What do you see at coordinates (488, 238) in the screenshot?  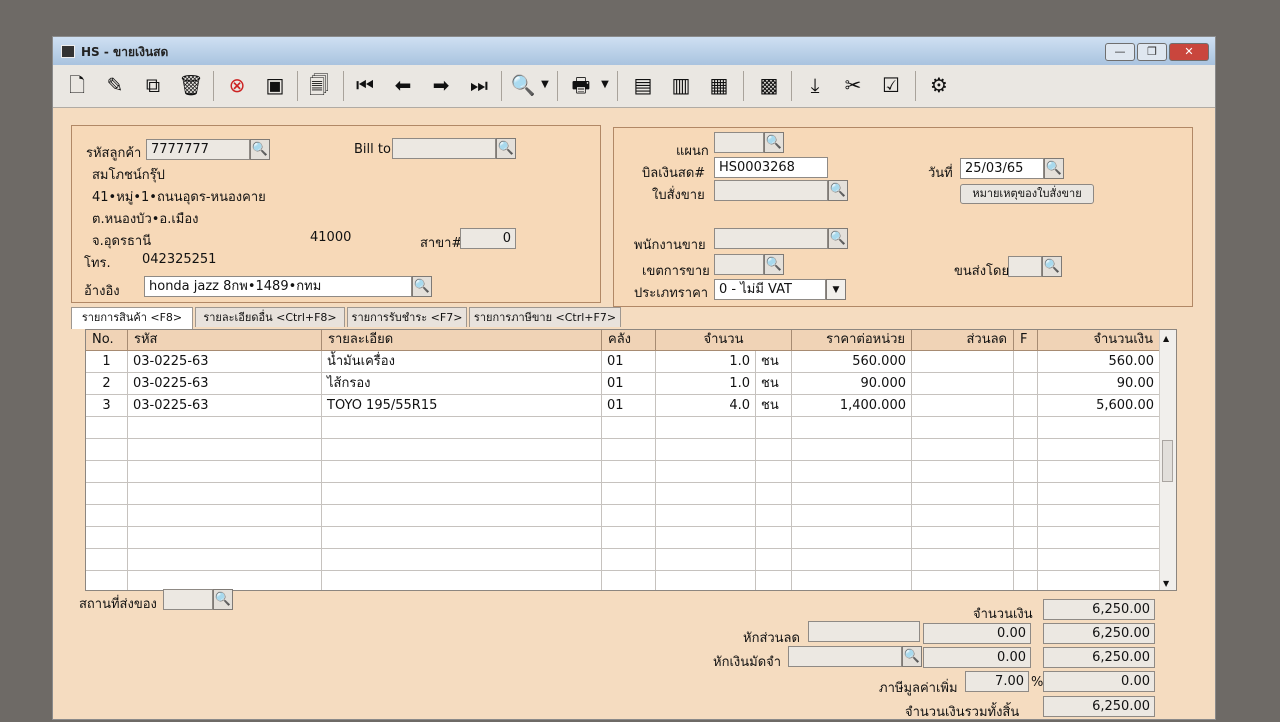 I see `branch-field: 0` at bounding box center [488, 238].